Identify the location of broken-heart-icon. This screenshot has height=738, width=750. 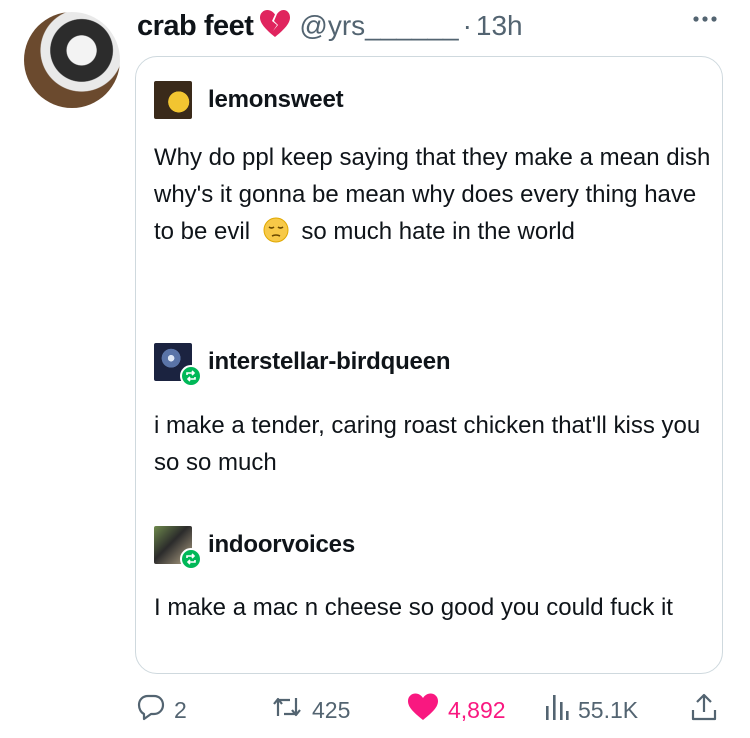
(275, 26).